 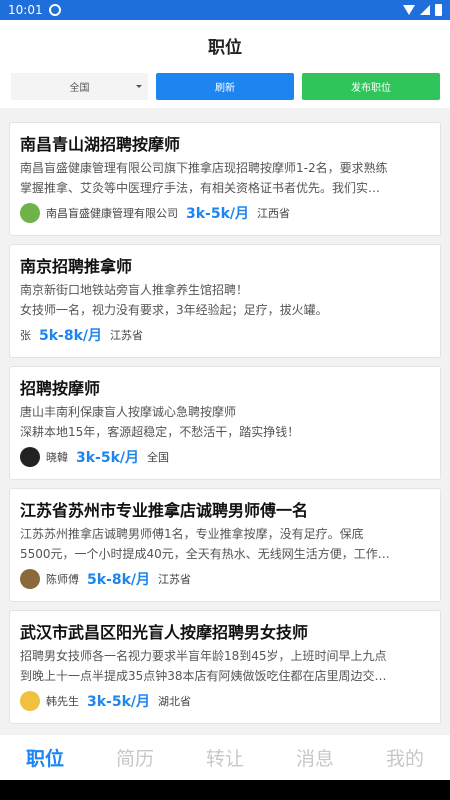 I want to click on job-description-line: 招聘男女技师各一名视力要求半盲年龄18到45岁，上班时间早上九点, so click(x=203, y=656).